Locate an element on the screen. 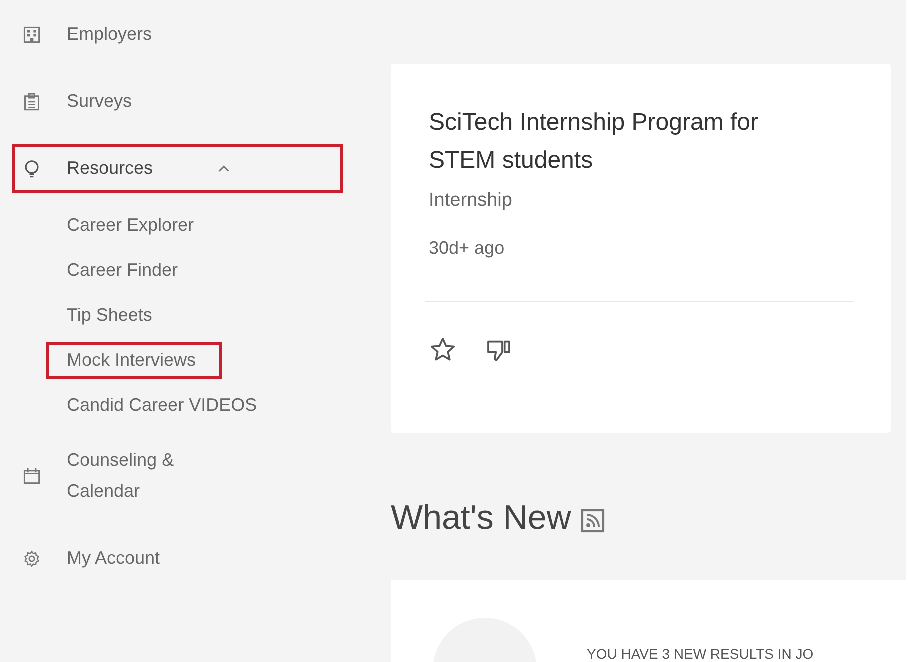 The height and width of the screenshot is (662, 916). building-icon is located at coordinates (32, 35).